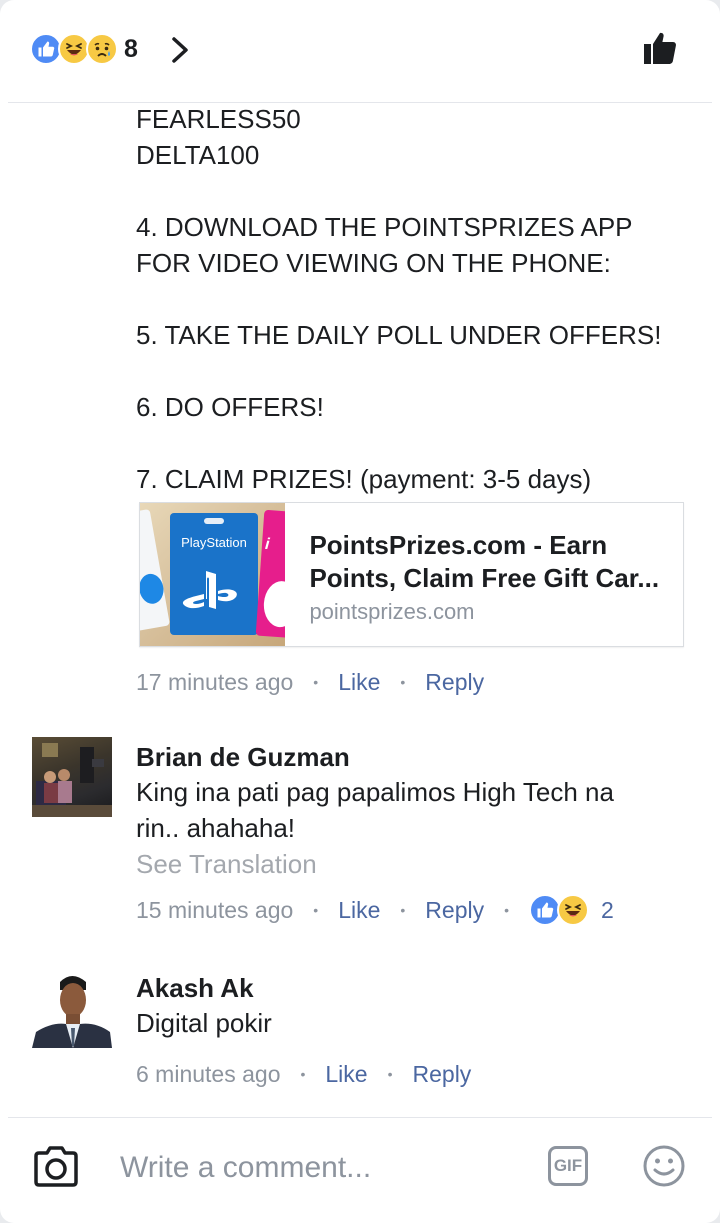 This screenshot has width=720, height=1223. I want to click on playstation-label: PlayStation, so click(214, 542).